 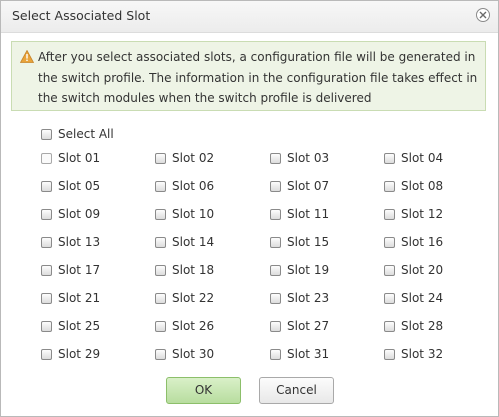 What do you see at coordinates (308, 298) in the screenshot?
I see `slot-label: Slot 23` at bounding box center [308, 298].